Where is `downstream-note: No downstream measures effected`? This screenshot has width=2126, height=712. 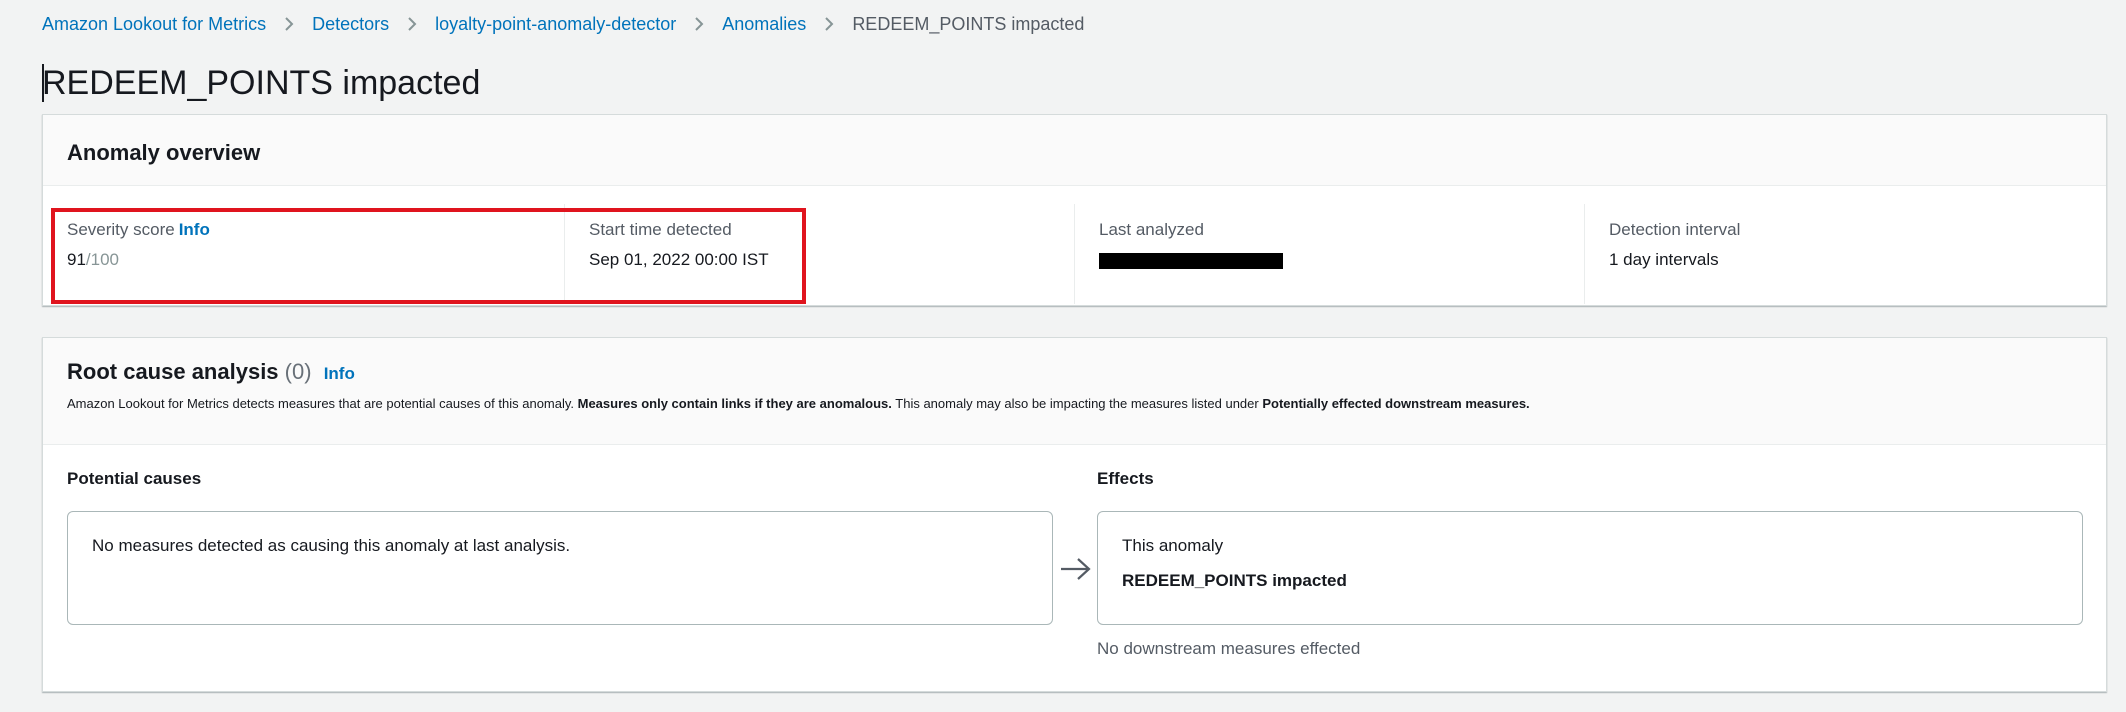
downstream-note: No downstream measures effected is located at coordinates (1229, 648).